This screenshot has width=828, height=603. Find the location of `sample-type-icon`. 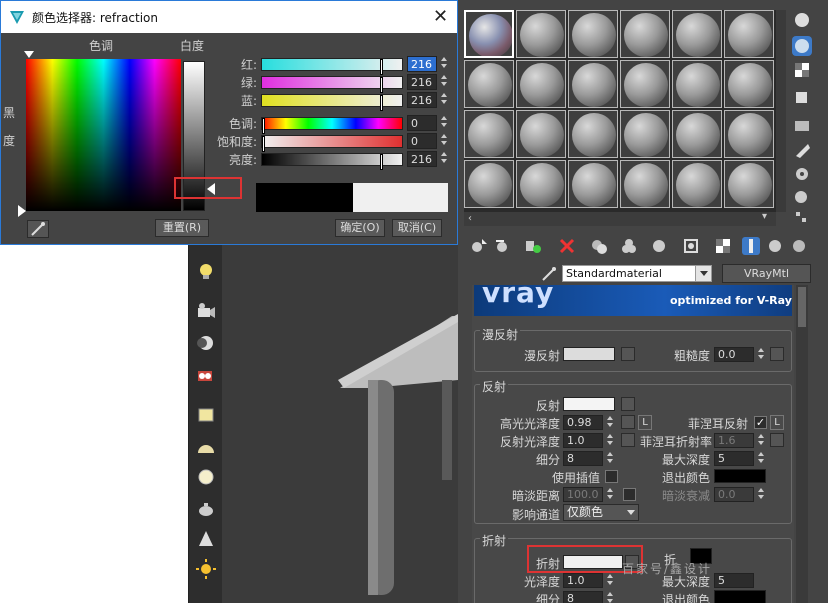

sample-type-icon is located at coordinates (802, 20).